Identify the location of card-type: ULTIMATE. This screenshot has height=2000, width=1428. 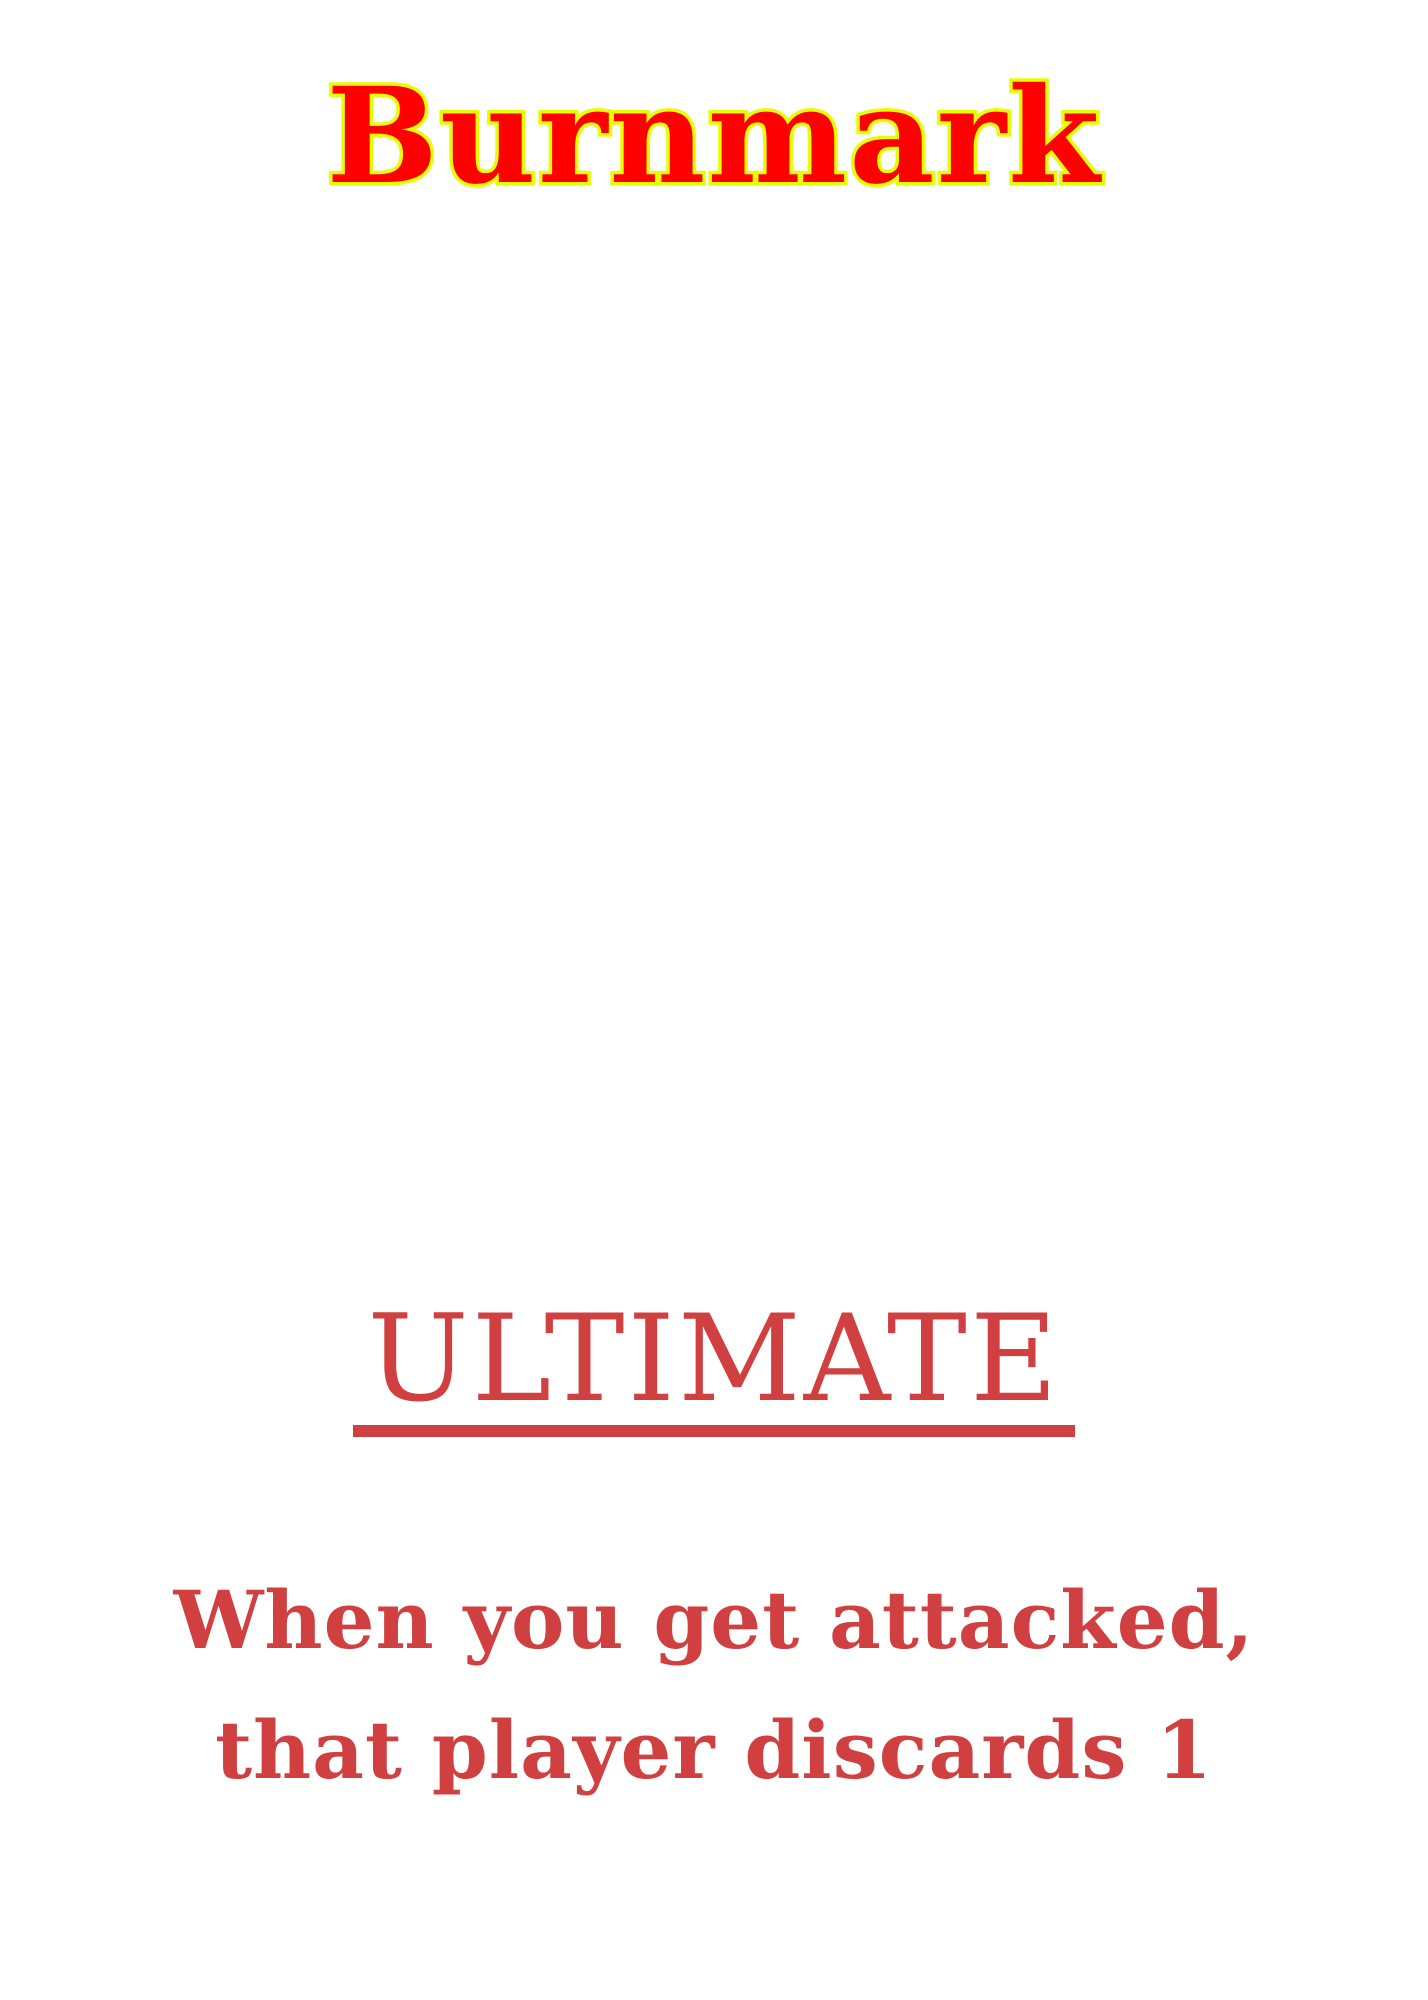
(714, 1363).